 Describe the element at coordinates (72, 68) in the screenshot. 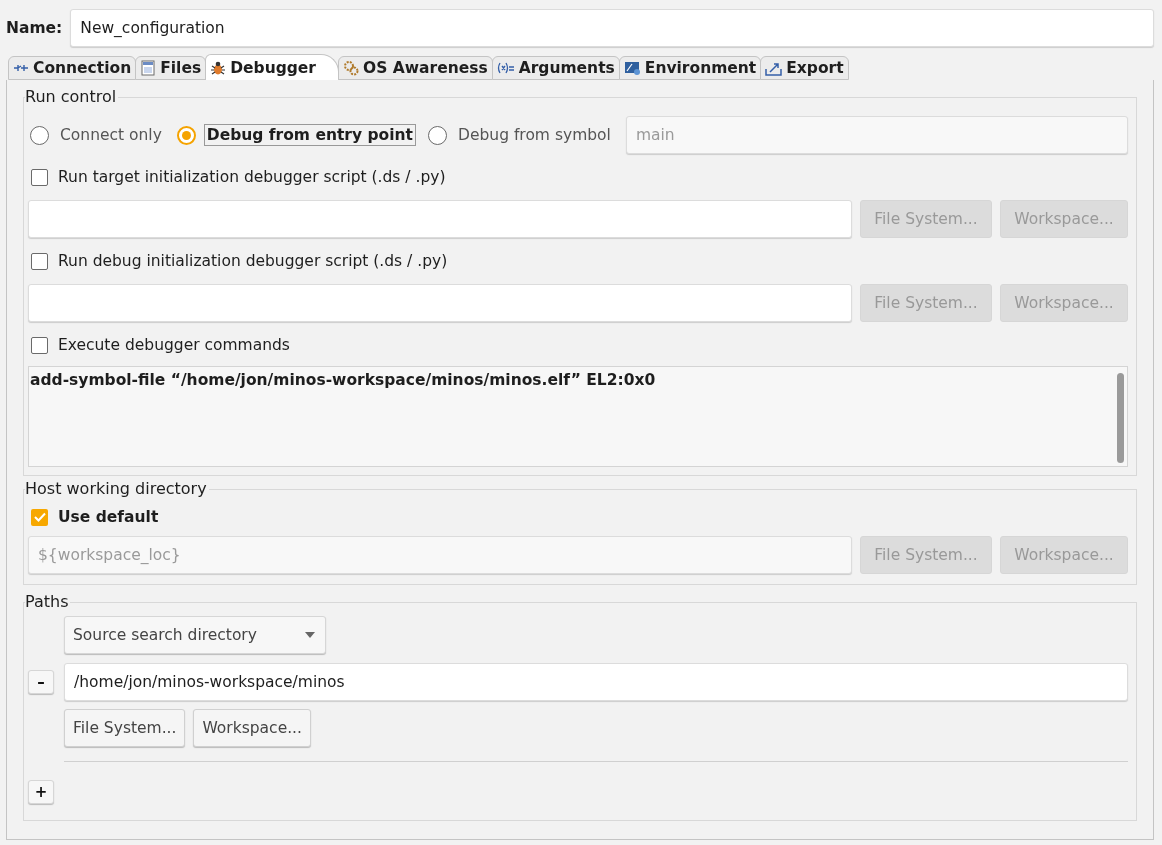

I see `tab: Connection` at that location.